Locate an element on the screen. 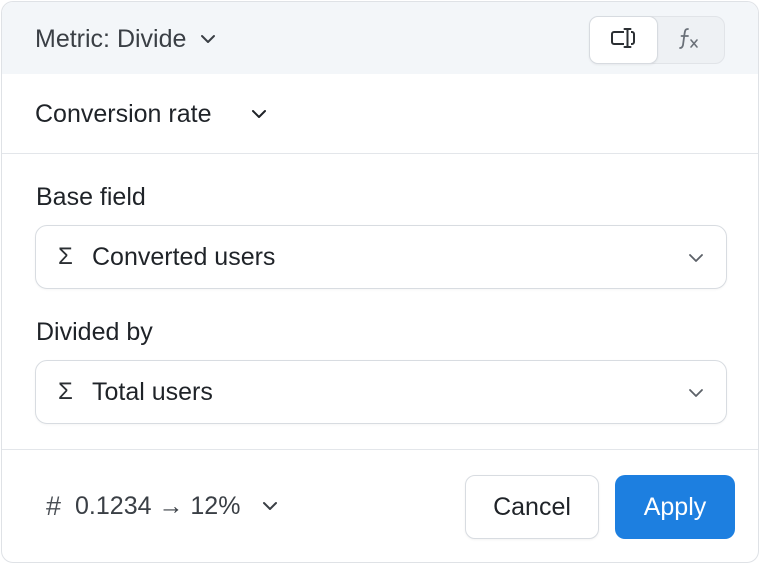 This screenshot has height=564, width=760. number-format-select: # 0.1234 → 12% is located at coordinates (163, 506).